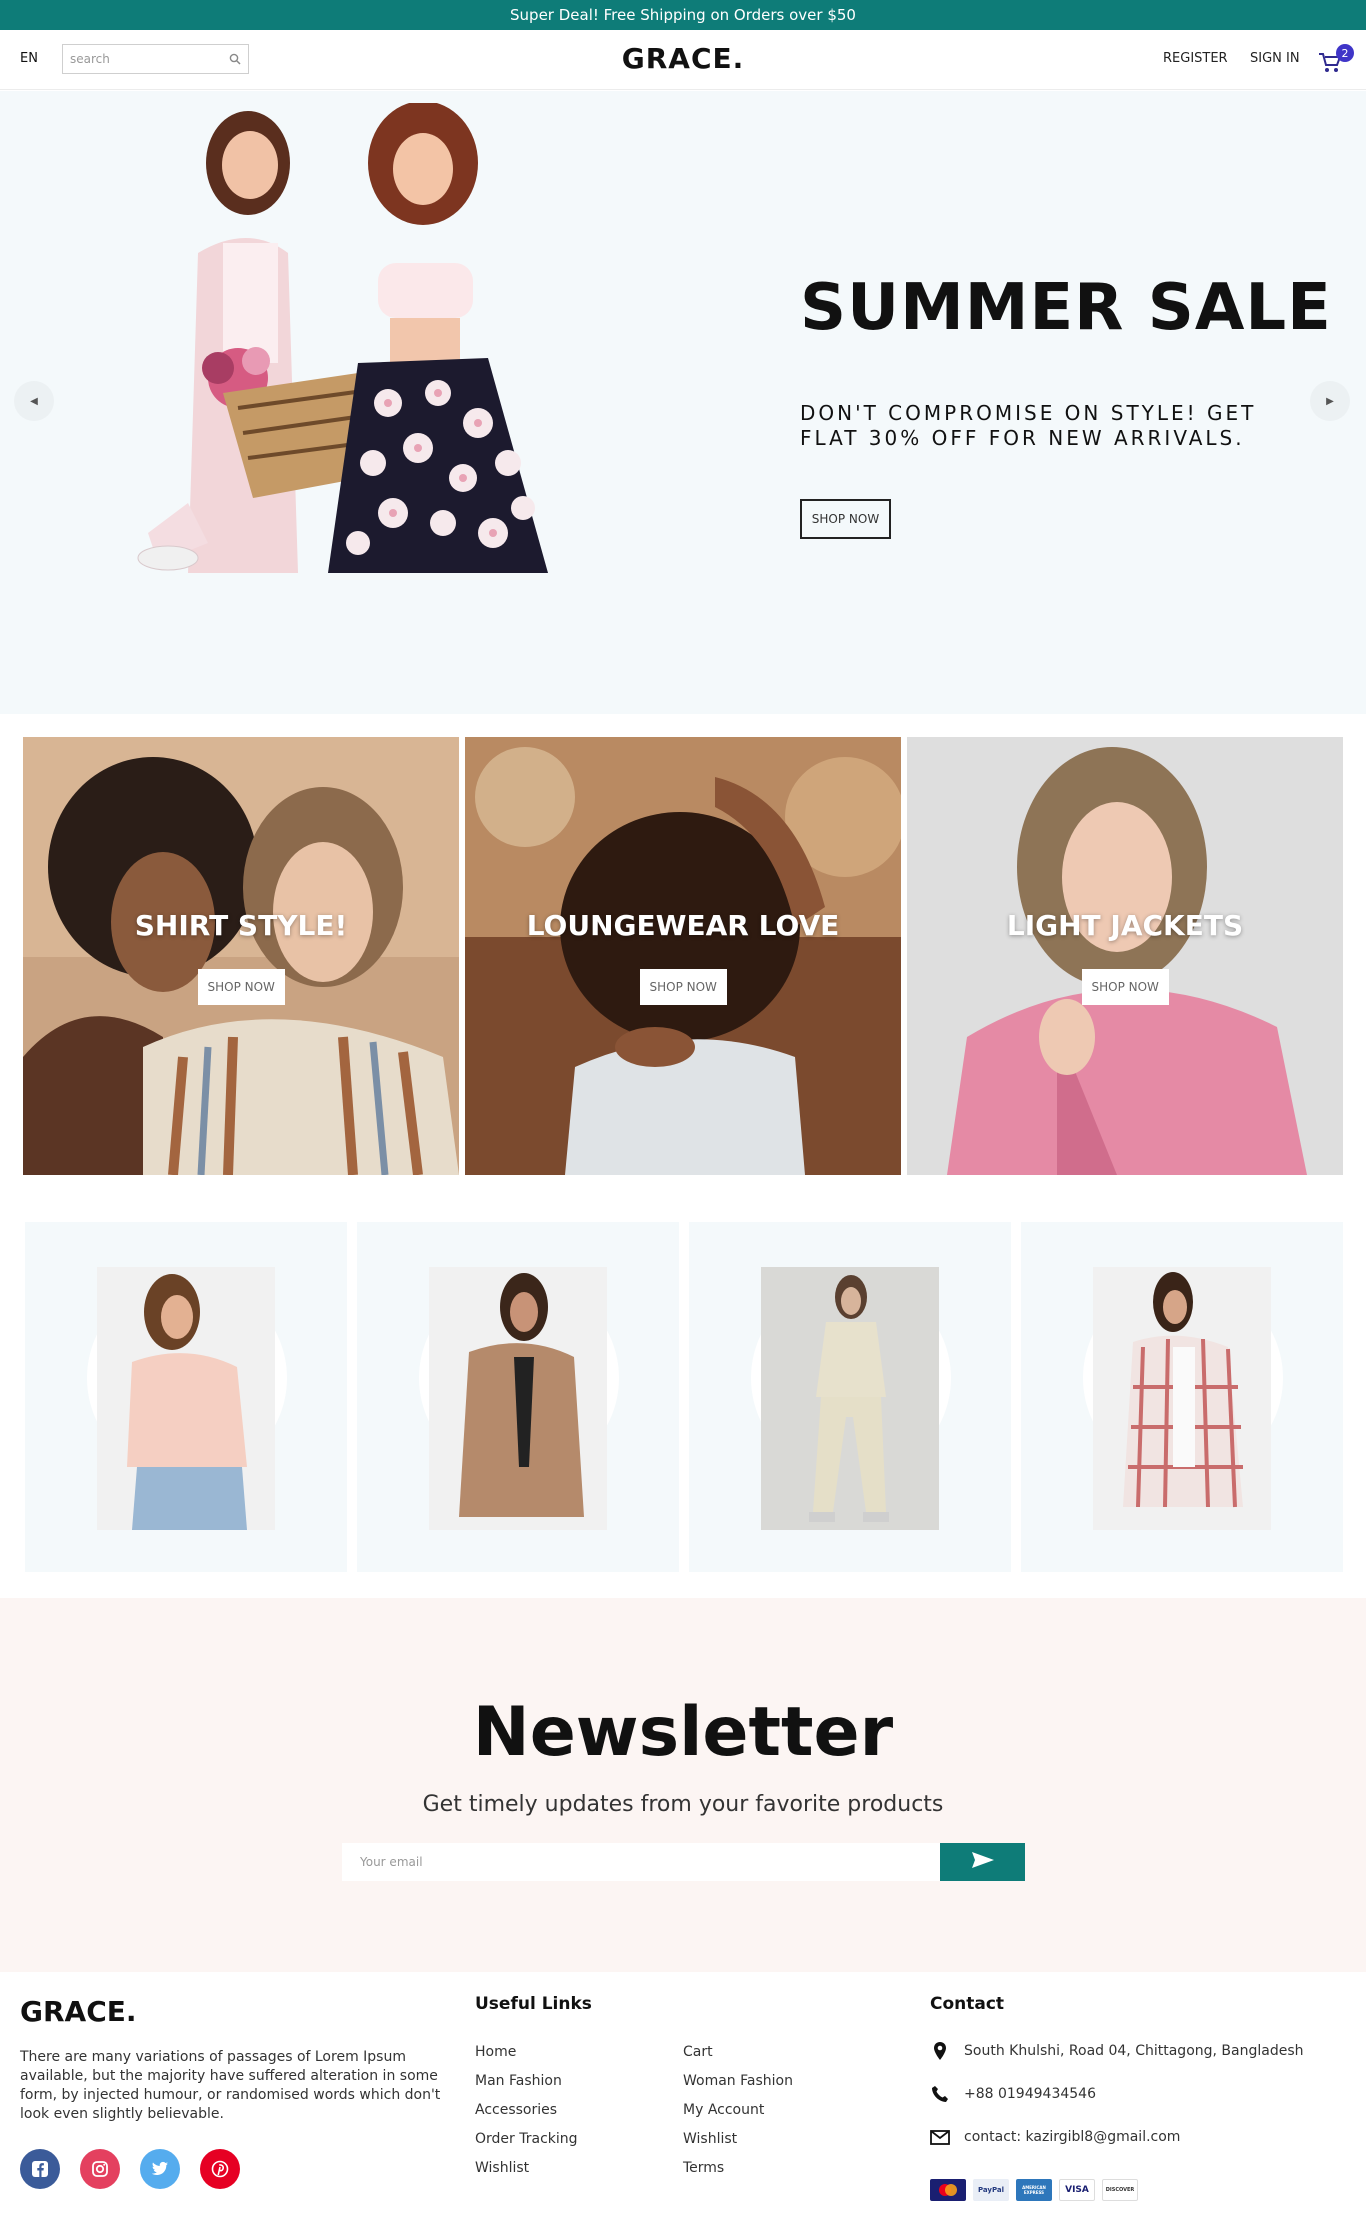  What do you see at coordinates (1195, 58) in the screenshot?
I see `register-link: REGISTER` at bounding box center [1195, 58].